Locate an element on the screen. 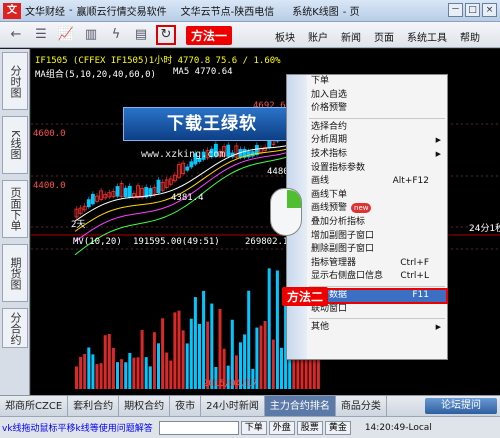 This screenshot has width=500, height=438. context-menu-item-label: 选择合约 is located at coordinates (329, 126).